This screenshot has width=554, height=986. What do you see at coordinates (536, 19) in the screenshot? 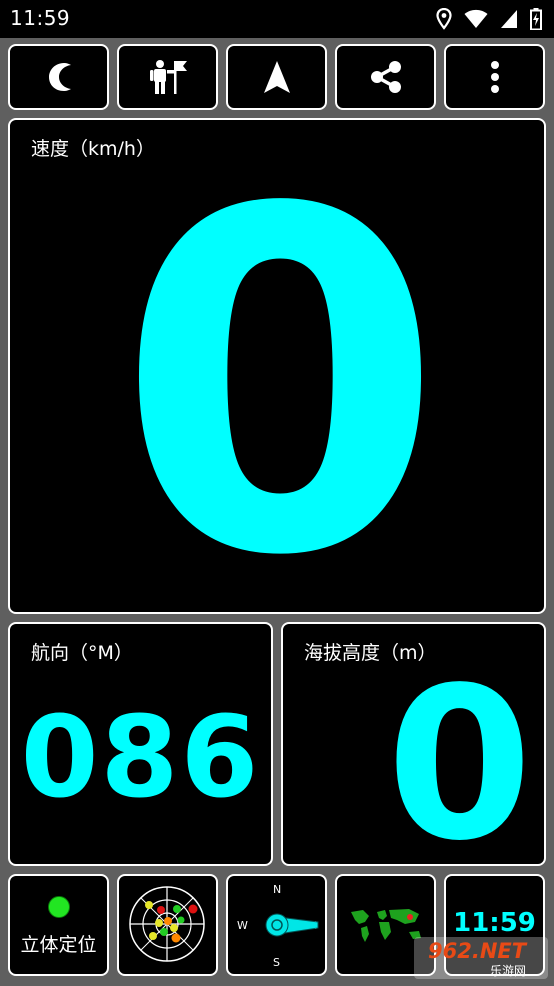
I see `battery-charging-icon` at bounding box center [536, 19].